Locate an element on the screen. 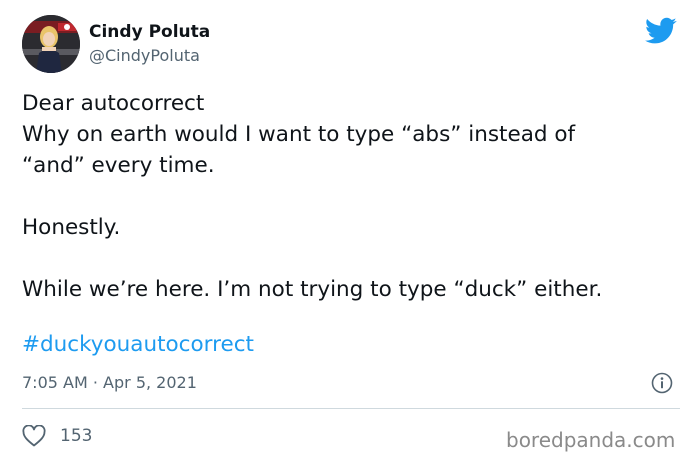 The height and width of the screenshot is (463, 700). tweet-timestamp: 7:05 AM · Apr 5, 2021 is located at coordinates (109, 382).